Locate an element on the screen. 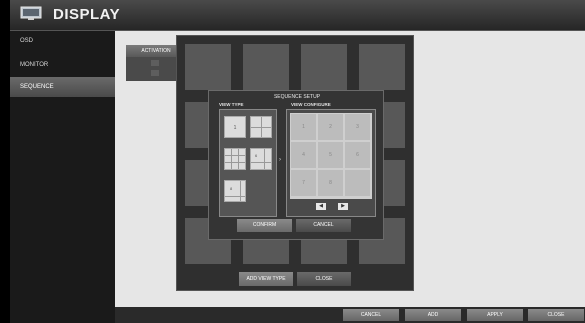  add-button: ADD is located at coordinates (433, 315).